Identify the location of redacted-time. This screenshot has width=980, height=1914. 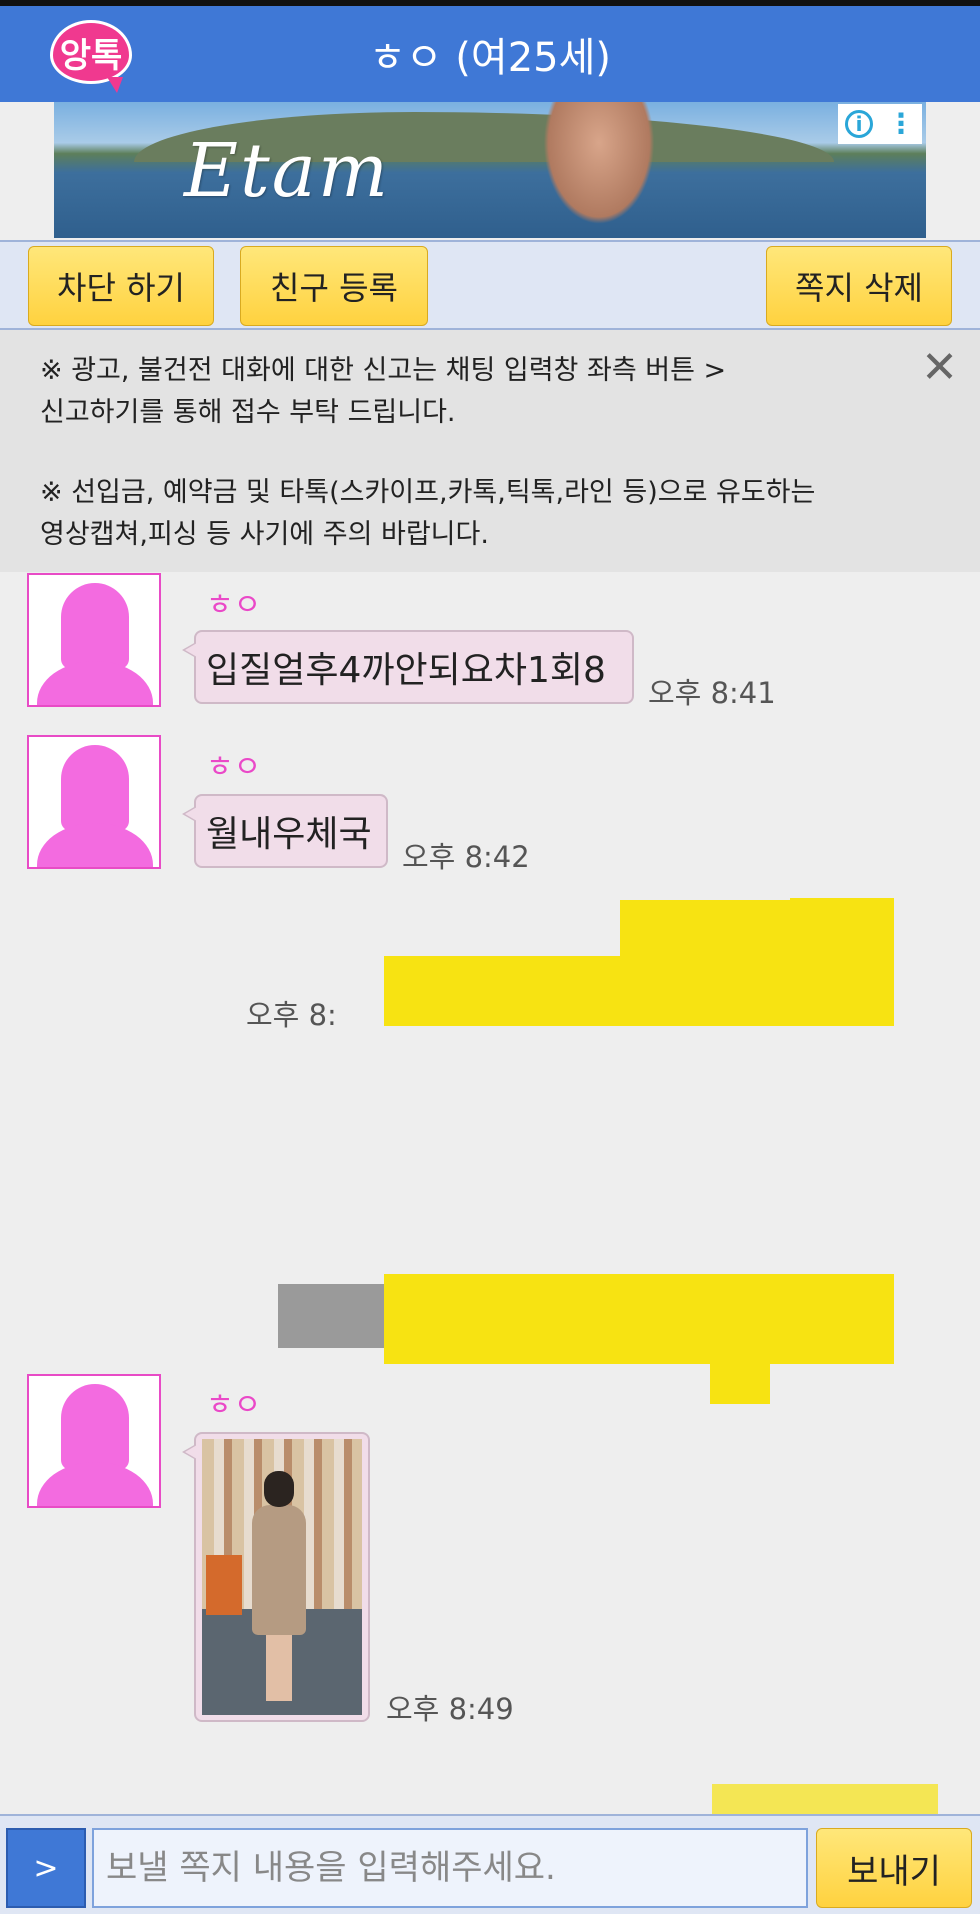
(331, 1316).